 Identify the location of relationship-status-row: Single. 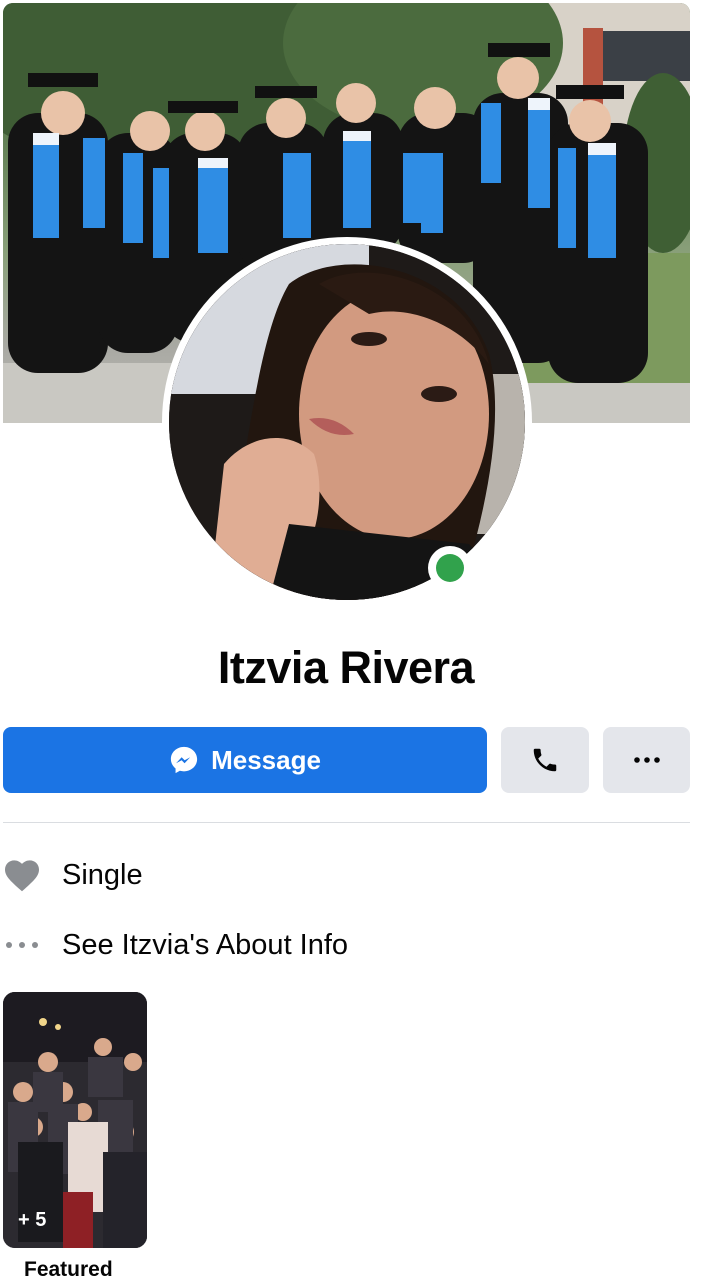
(73, 875).